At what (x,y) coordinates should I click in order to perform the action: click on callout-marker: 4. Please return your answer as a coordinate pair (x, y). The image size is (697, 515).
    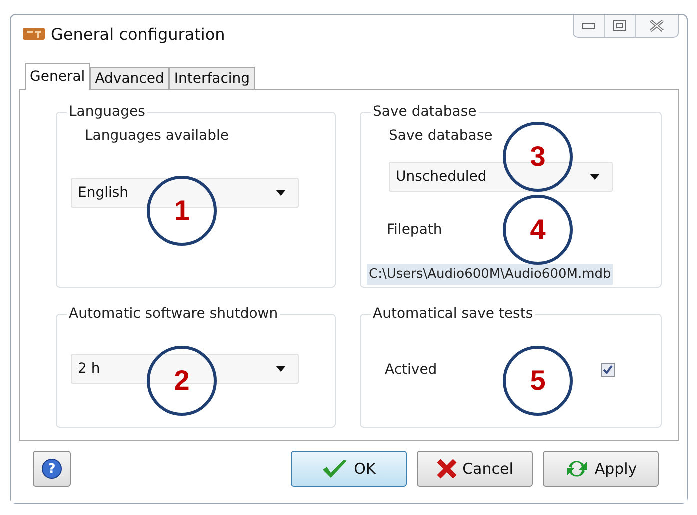
    Looking at the image, I should click on (538, 230).